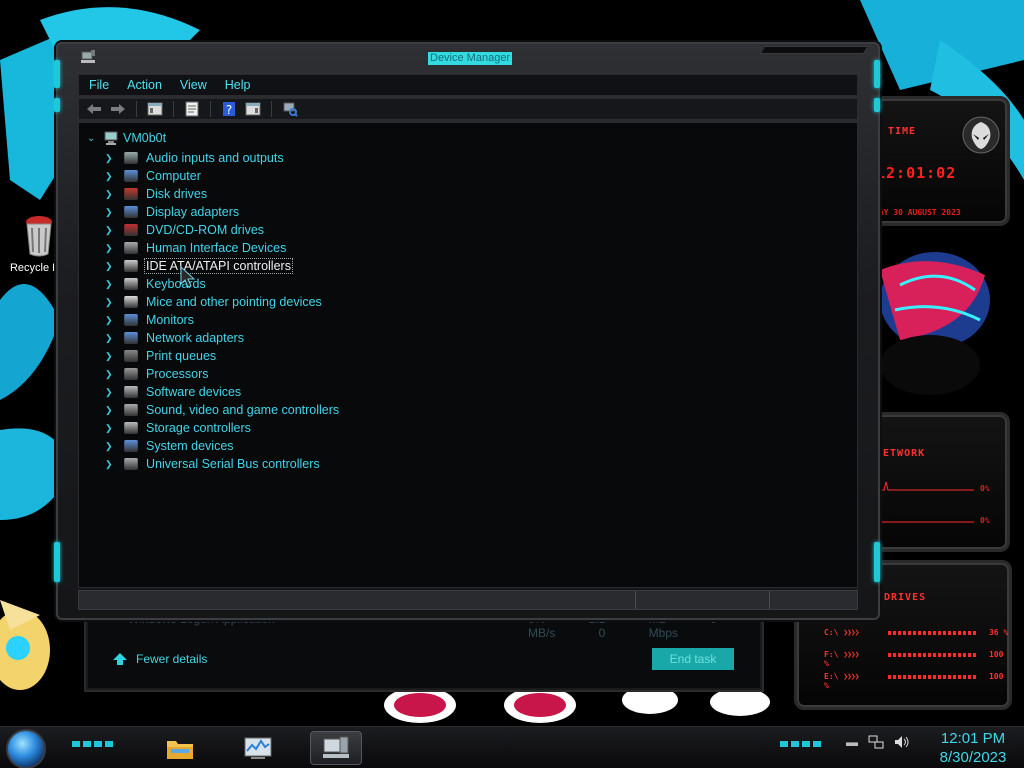 The width and height of the screenshot is (1024, 768). What do you see at coordinates (193, 212) in the screenshot?
I see `tree-node-label: Display adapters` at bounding box center [193, 212].